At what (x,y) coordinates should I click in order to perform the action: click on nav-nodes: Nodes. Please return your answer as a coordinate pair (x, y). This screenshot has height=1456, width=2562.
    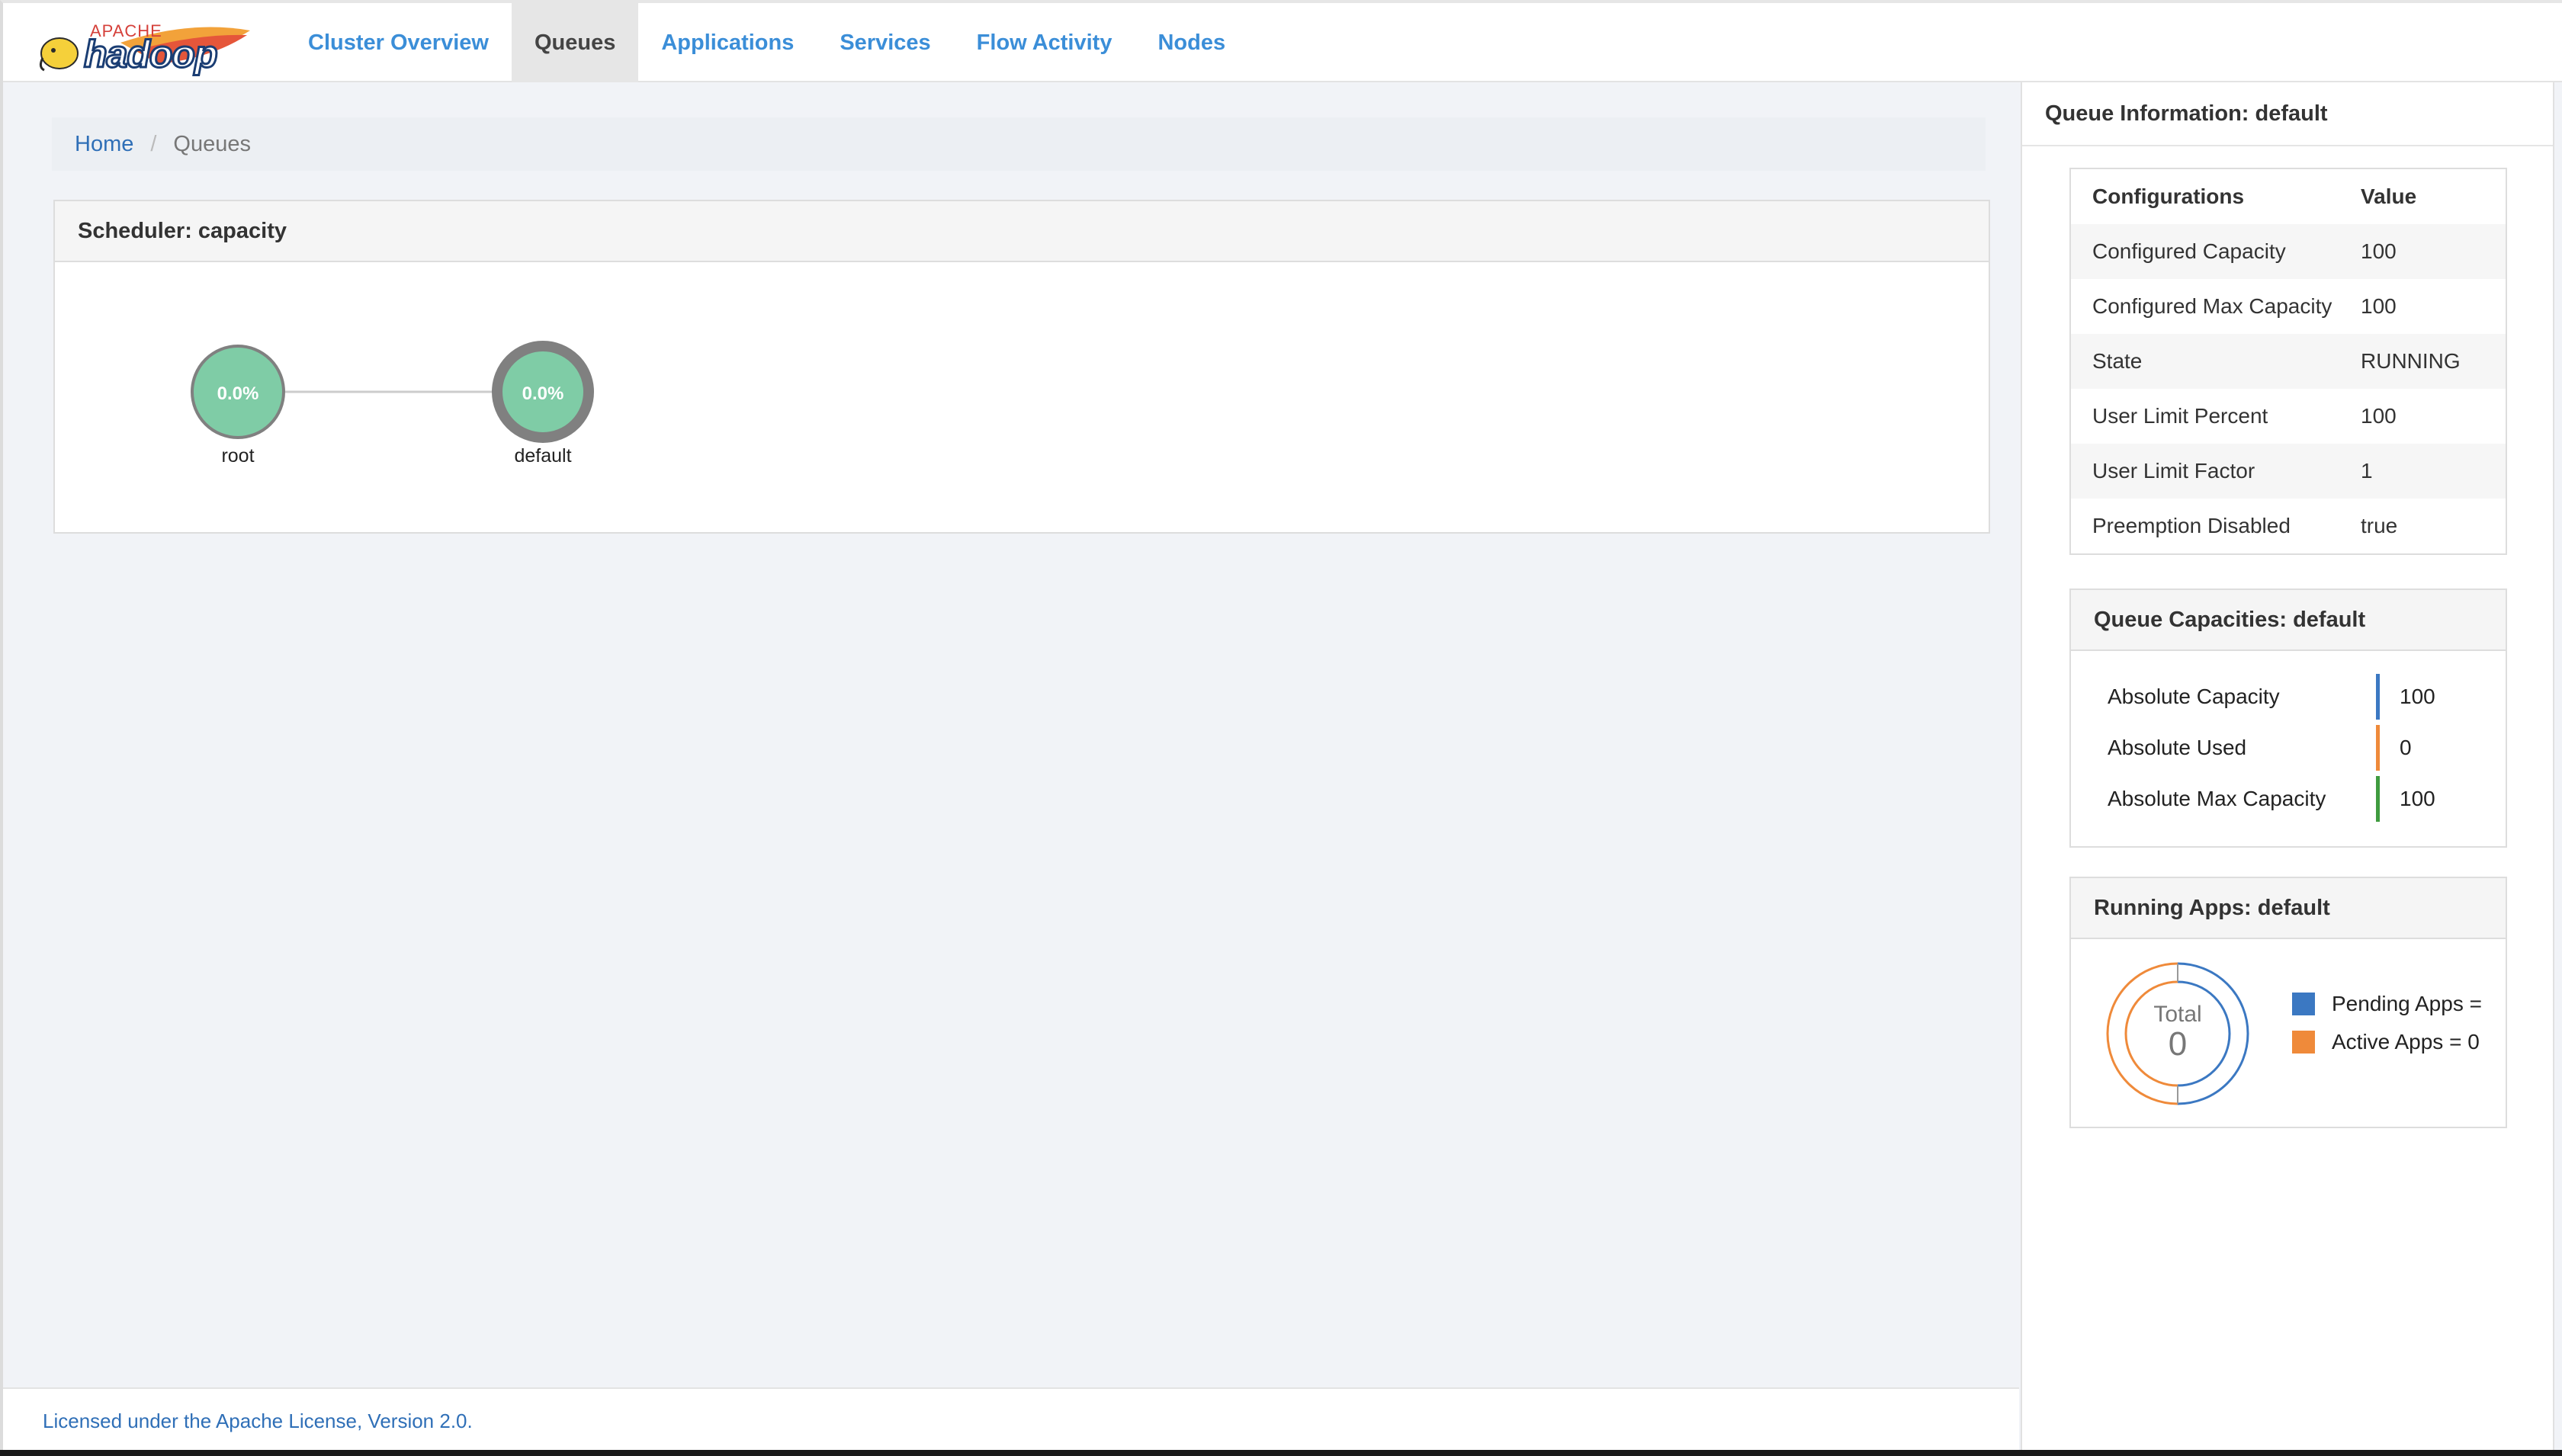
    Looking at the image, I should click on (1191, 42).